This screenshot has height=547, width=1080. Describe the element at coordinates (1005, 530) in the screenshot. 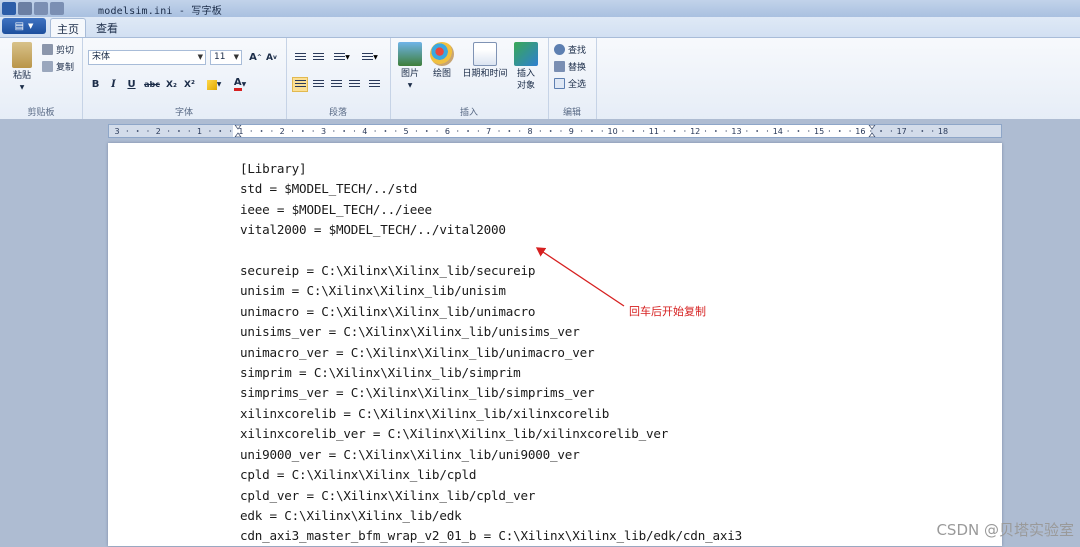

I see `watermark: CSDN @贝塔实验室` at that location.